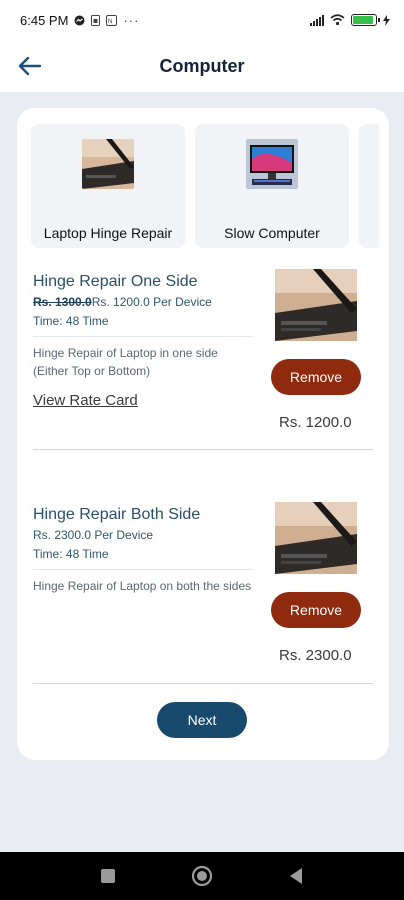 The height and width of the screenshot is (900, 404). I want to click on wifi-icon, so click(337, 20).